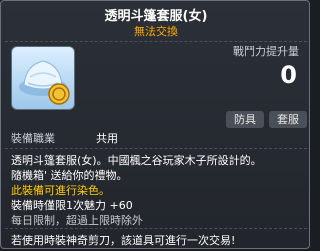  What do you see at coordinates (156, 16) in the screenshot?
I see `item-name: 透明斗篷套服(女)` at bounding box center [156, 16].